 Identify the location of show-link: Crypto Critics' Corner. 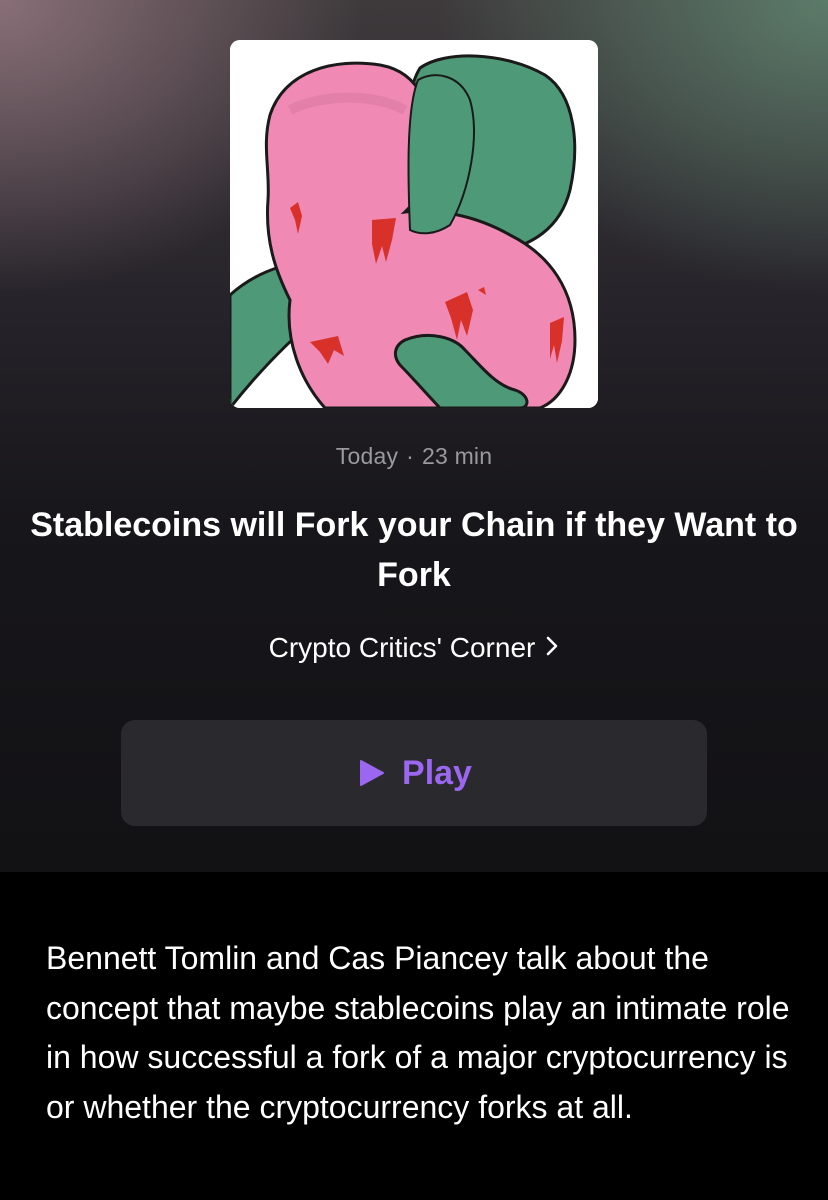
(414, 648).